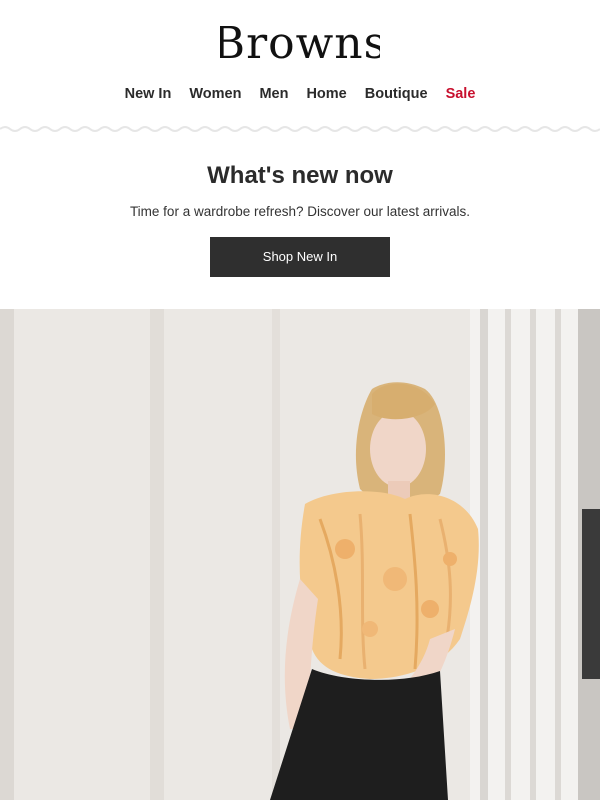 The width and height of the screenshot is (600, 800). I want to click on main-nav: New In Women Men Home Boutique Sale, so click(300, 94).